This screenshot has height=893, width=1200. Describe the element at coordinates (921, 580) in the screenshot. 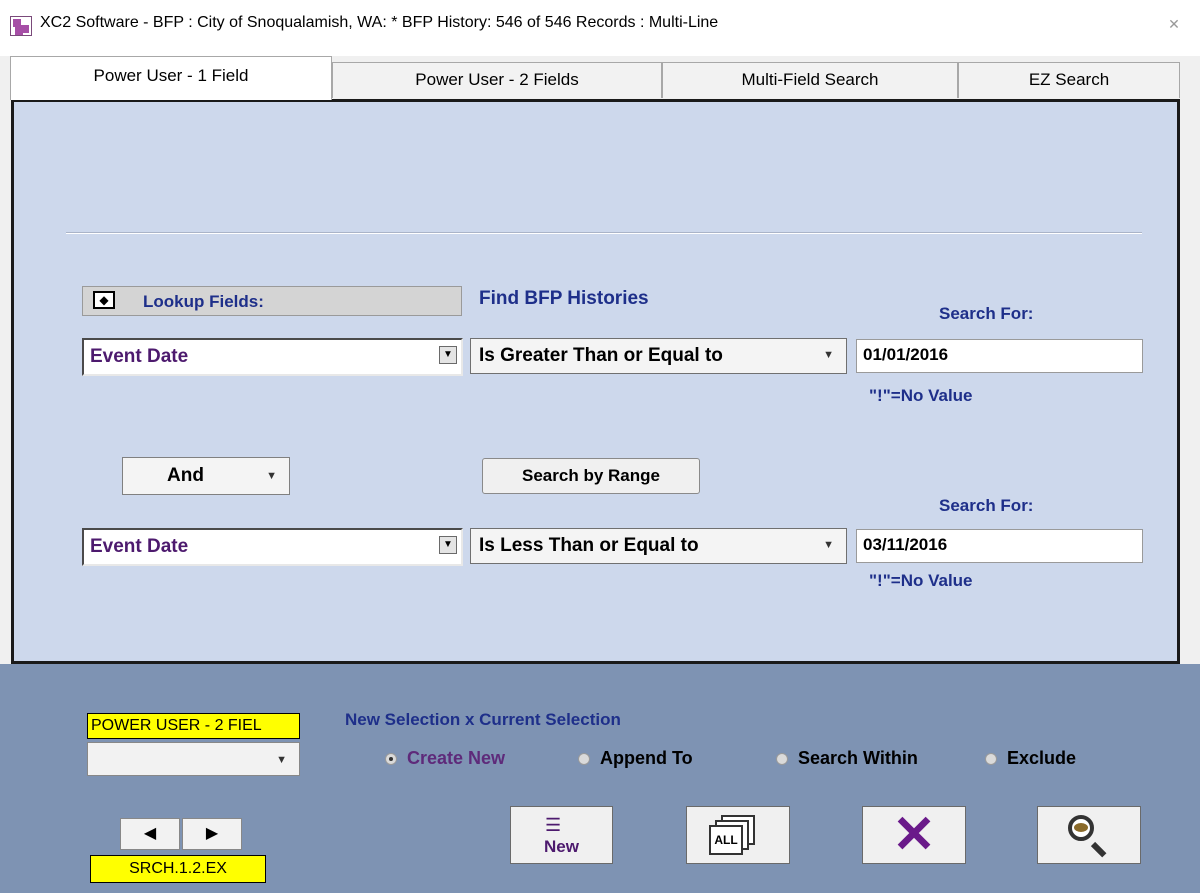

I see `no-value-hint-2: "!"=No Value` at that location.